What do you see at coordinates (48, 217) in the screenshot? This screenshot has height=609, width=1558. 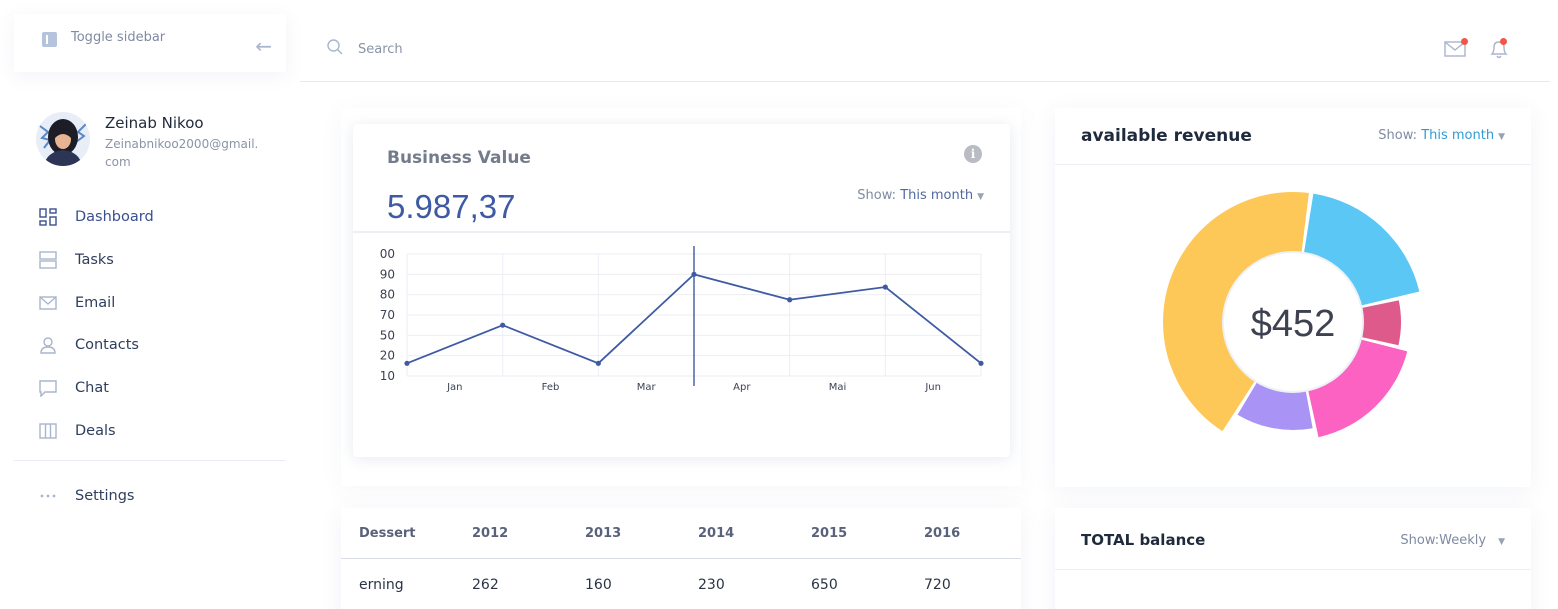 I see `grid-icon` at bounding box center [48, 217].